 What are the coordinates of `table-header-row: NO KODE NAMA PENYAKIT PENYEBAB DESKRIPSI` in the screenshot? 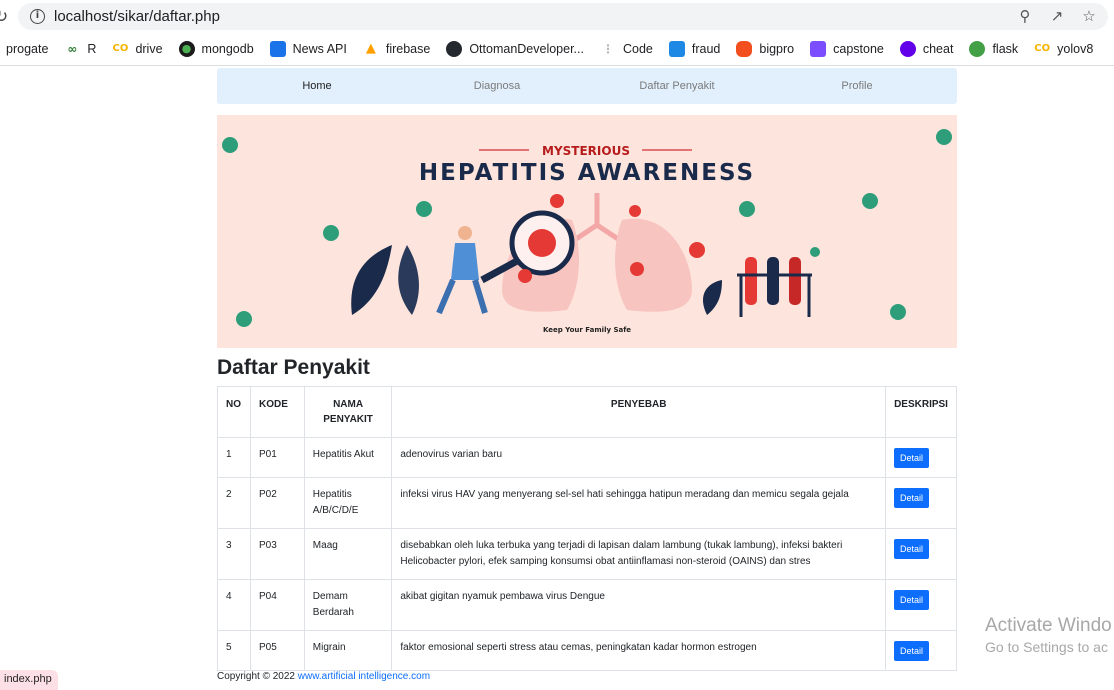 It's located at (587, 412).